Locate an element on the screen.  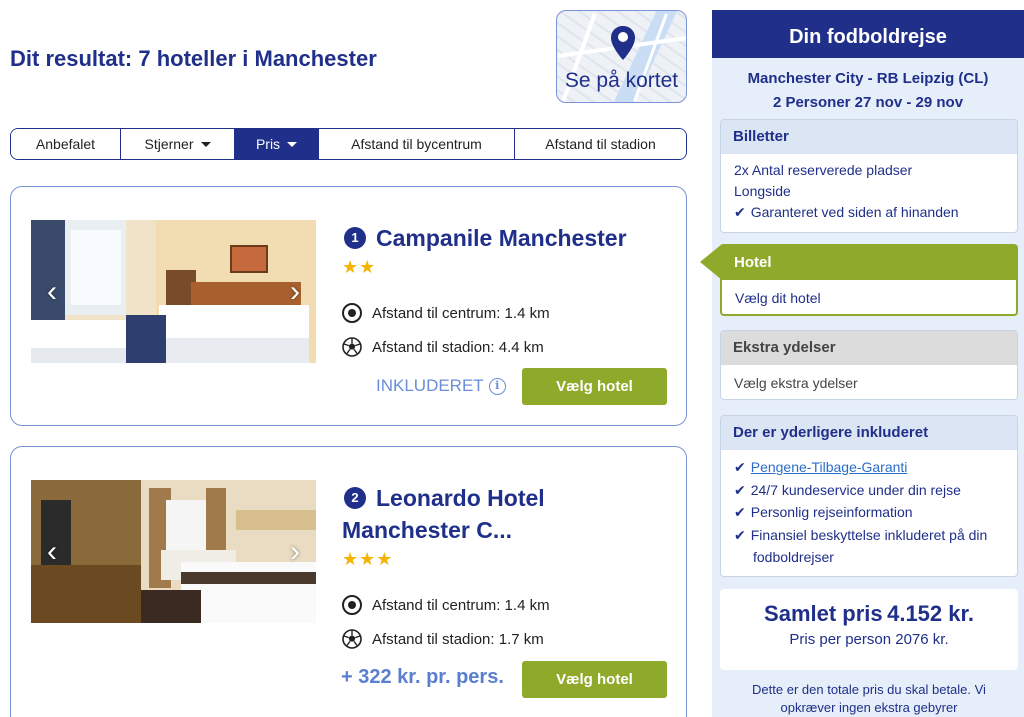
tab-label: Afstand til stadion is located at coordinates (600, 144).